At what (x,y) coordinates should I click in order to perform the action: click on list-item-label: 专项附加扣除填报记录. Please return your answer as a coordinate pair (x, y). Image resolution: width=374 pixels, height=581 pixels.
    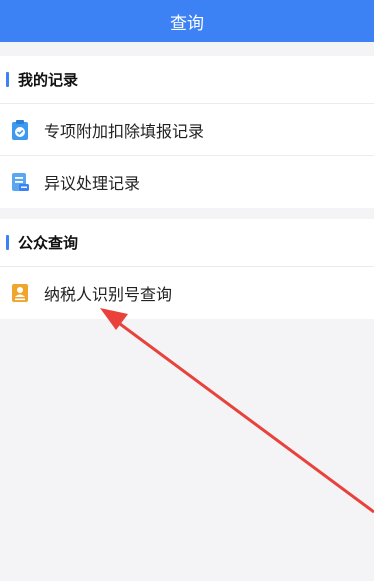
    Looking at the image, I should click on (124, 131).